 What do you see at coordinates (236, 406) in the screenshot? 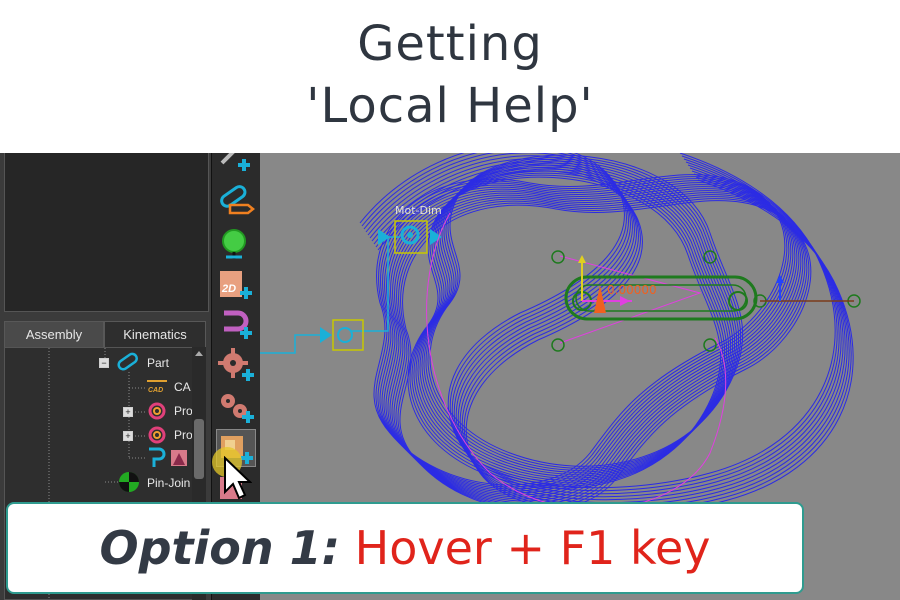
I see `add-gear-pair-icon` at bounding box center [236, 406].